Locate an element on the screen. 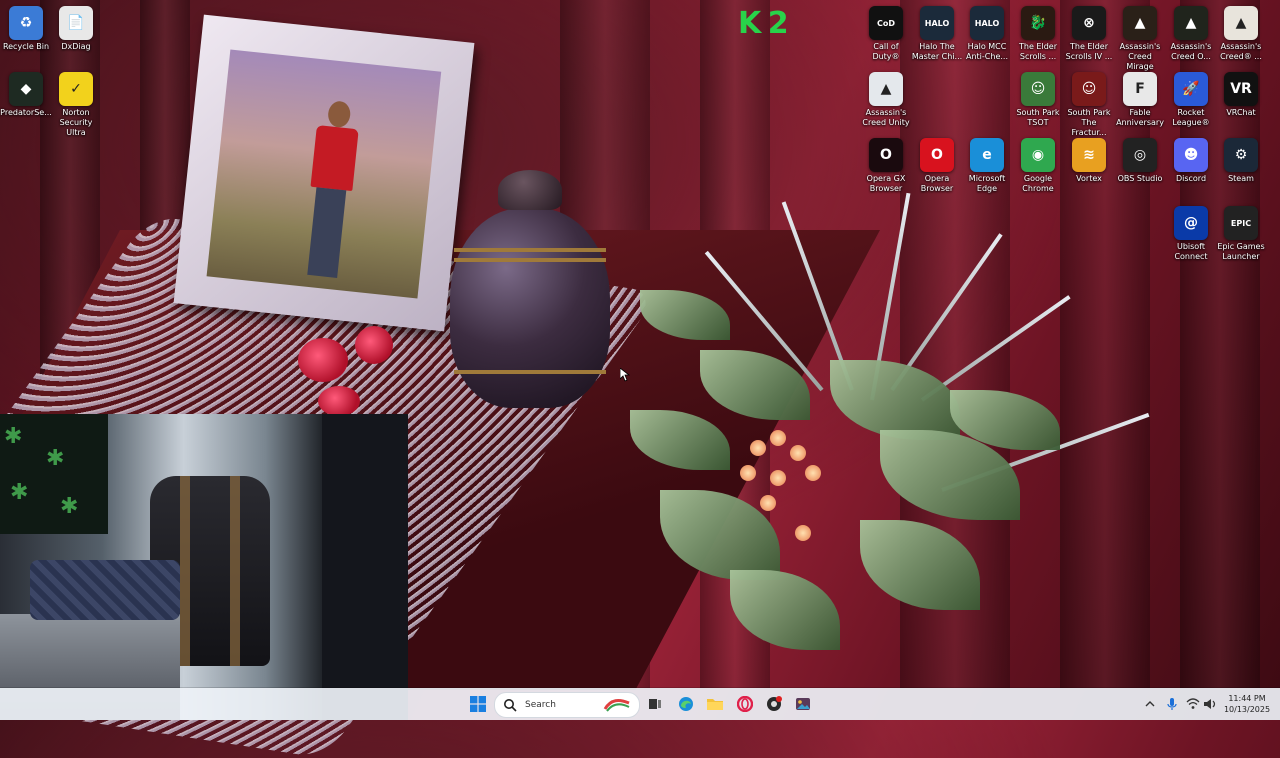  desktop-icon-call-of-duty: CoD Call of Duty® is located at coordinates (886, 34).